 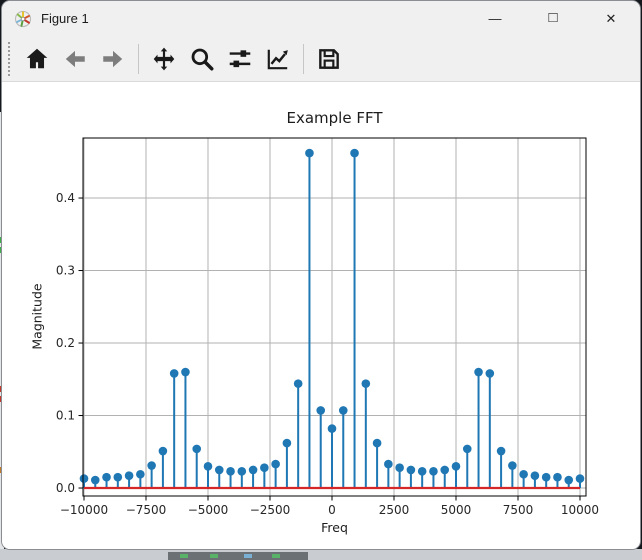 What do you see at coordinates (495, 18) in the screenshot?
I see `minimize-button: —` at bounding box center [495, 18].